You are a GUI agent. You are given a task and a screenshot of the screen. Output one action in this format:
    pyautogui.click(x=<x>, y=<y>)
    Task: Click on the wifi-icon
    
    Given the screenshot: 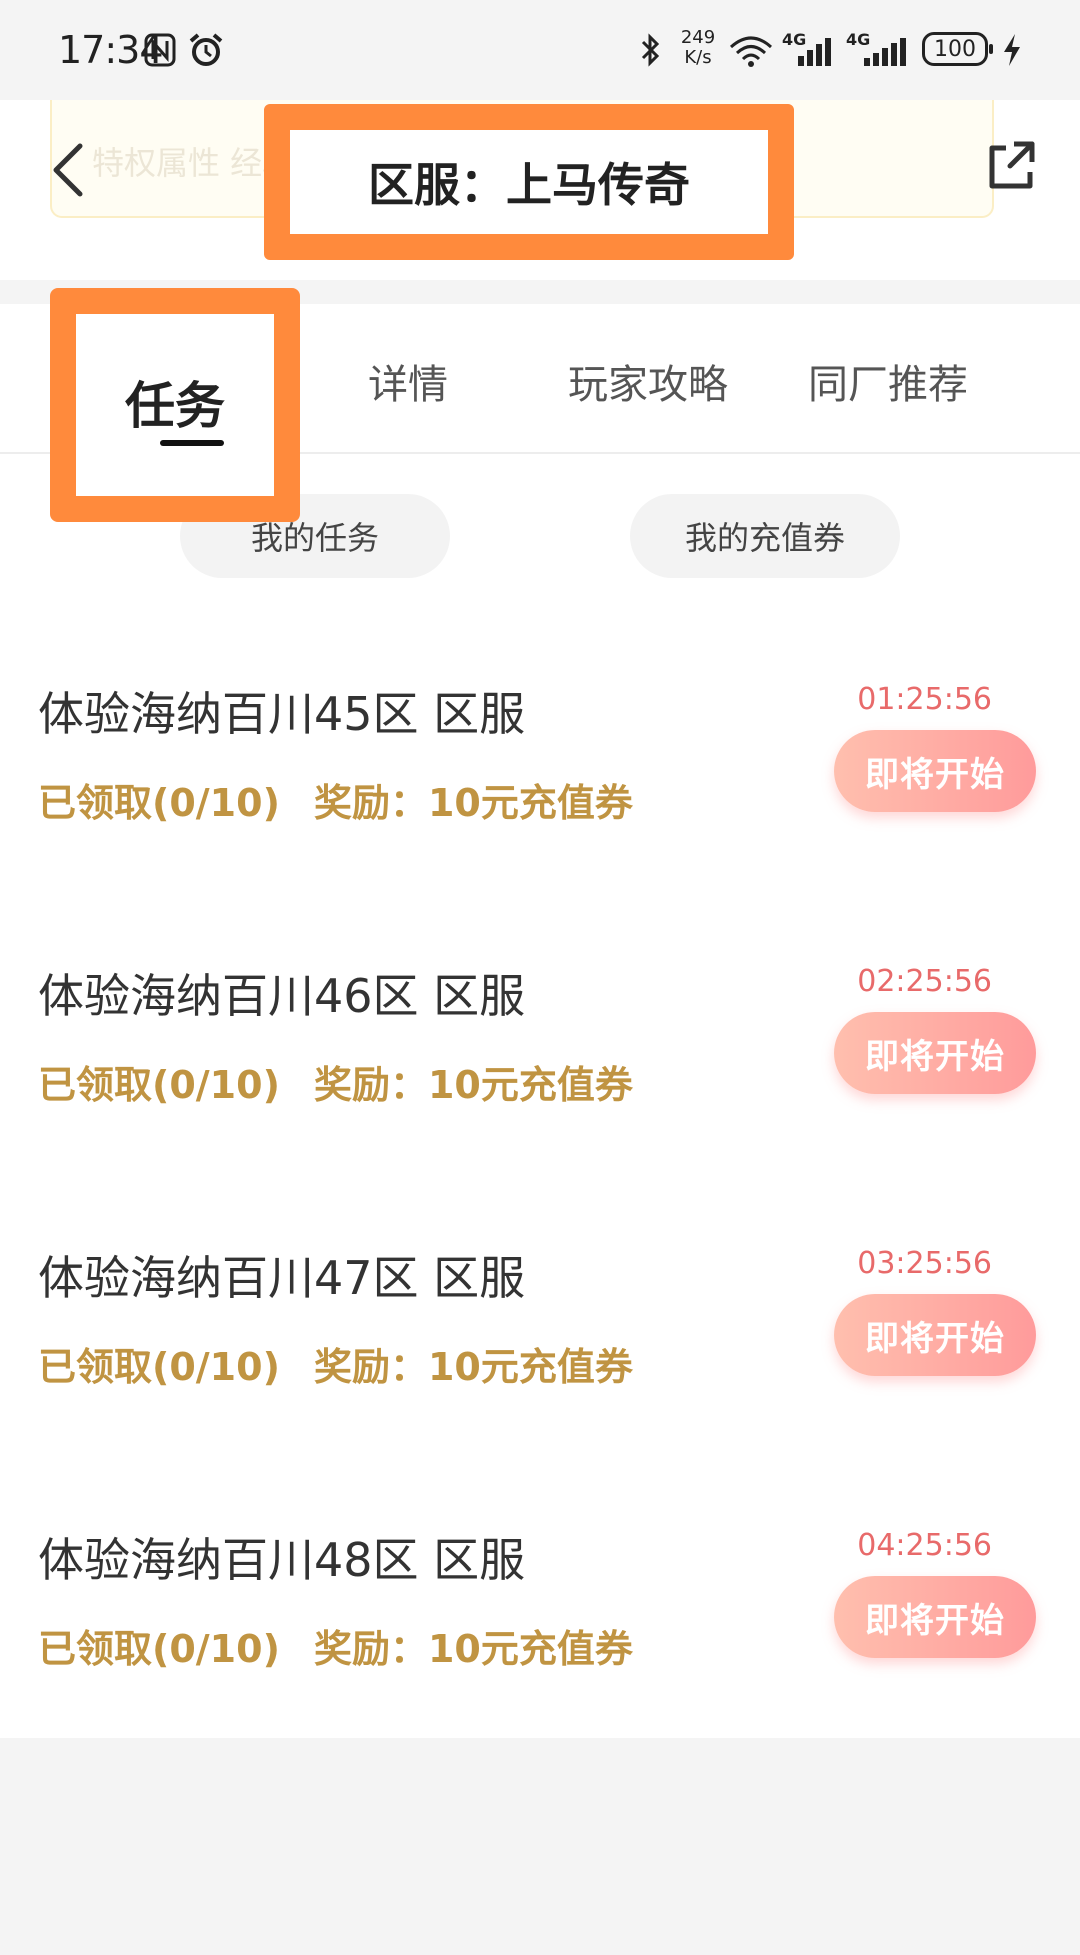 What is the action you would take?
    pyautogui.click(x=751, y=50)
    